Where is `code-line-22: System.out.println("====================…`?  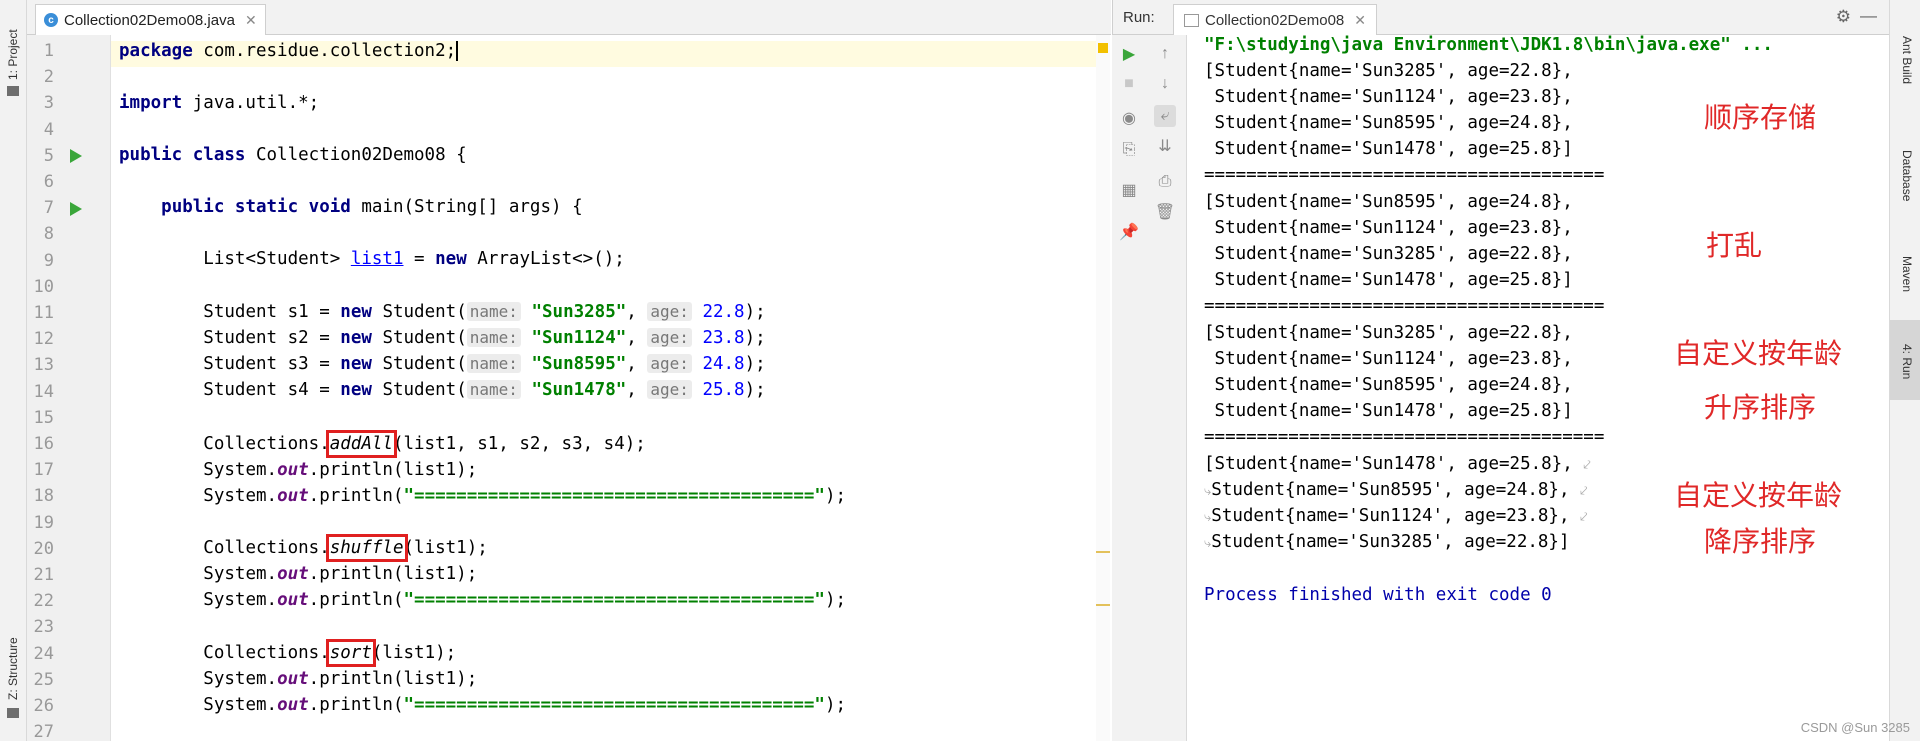
code-line-22: System.out.println("====================… is located at coordinates (525, 600).